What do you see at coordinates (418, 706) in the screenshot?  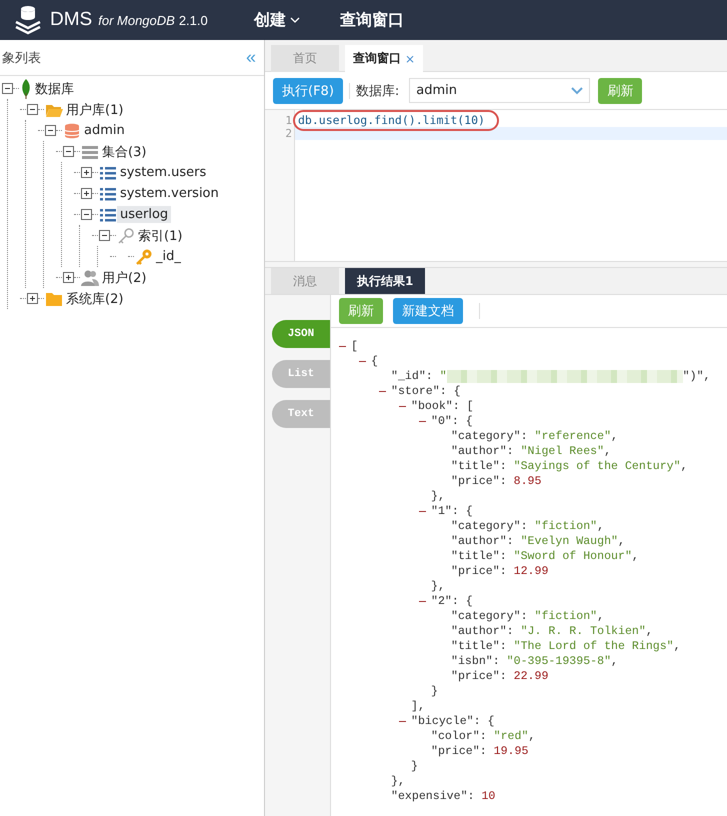 I see `json-line: ],` at bounding box center [418, 706].